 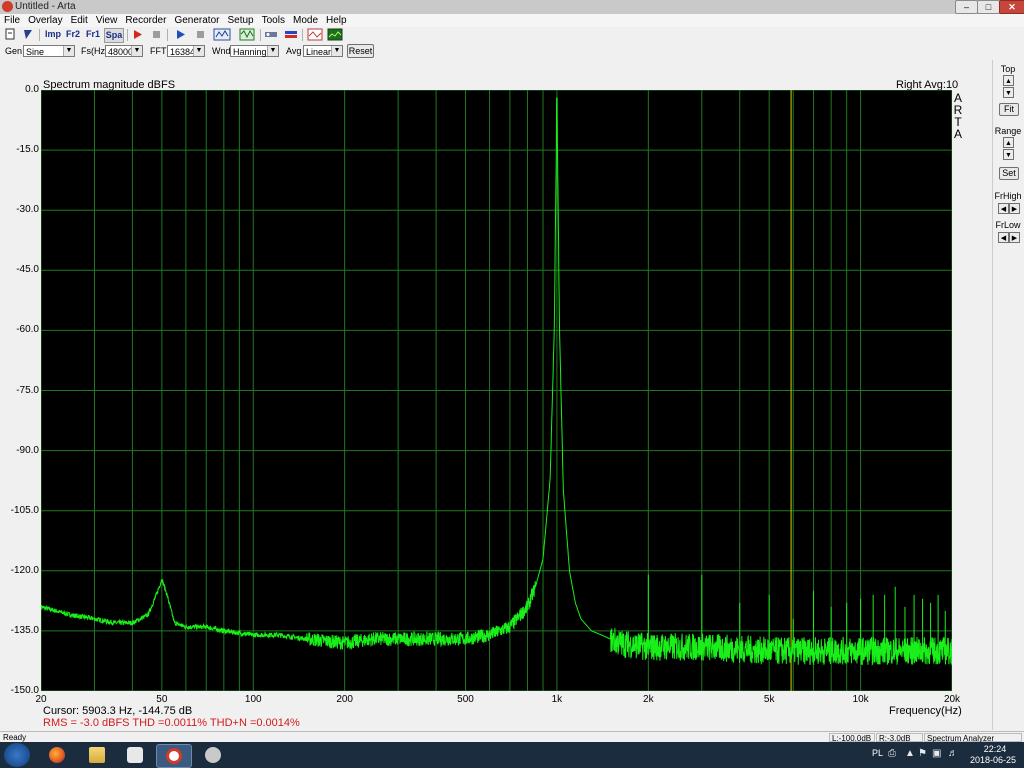 I want to click on record-settings-icon, so click(x=222, y=34).